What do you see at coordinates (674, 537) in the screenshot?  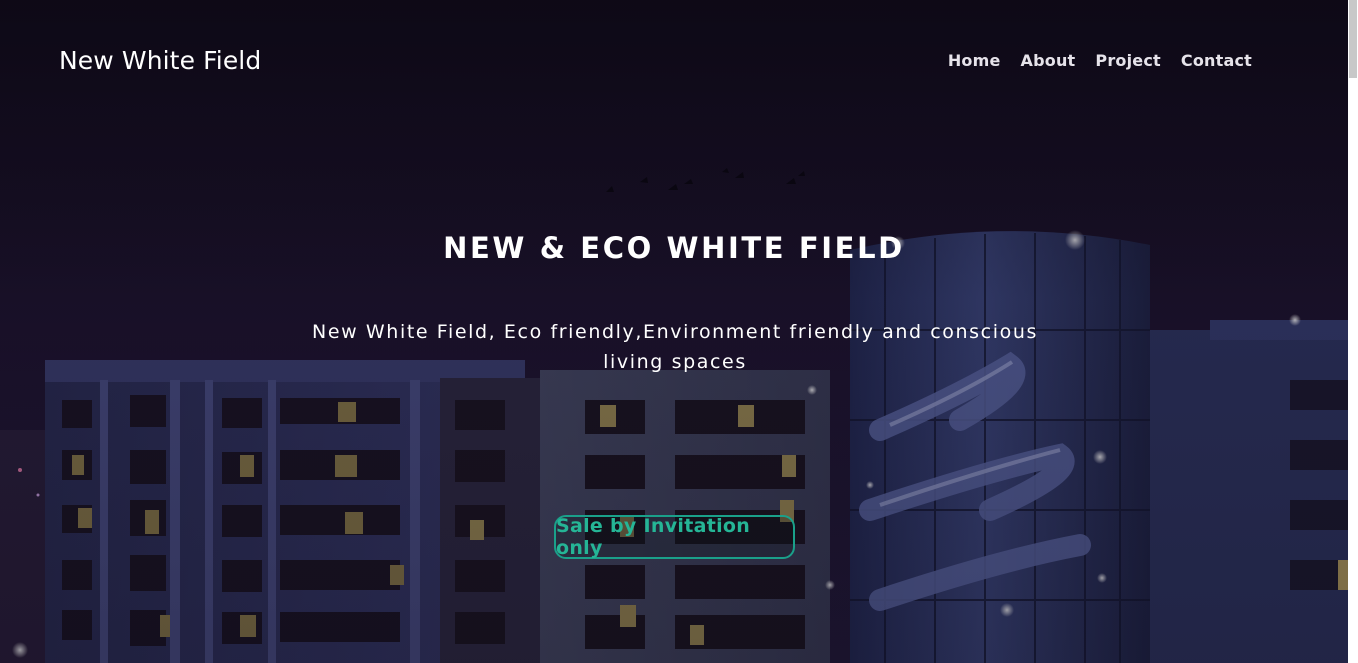 I see `sale-by-invitation-button: Sale by Invitation only` at bounding box center [674, 537].